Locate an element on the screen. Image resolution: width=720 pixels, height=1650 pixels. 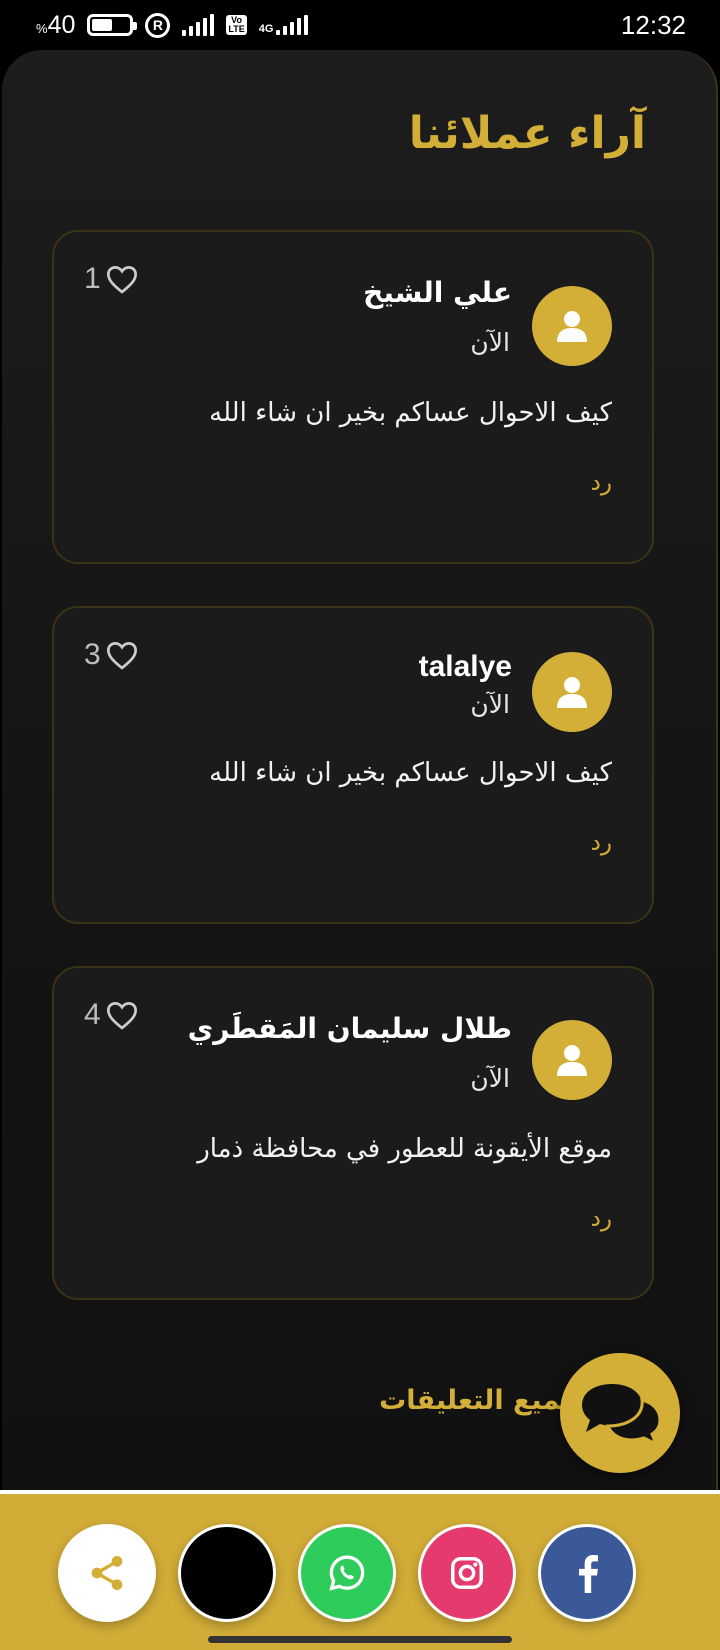
comment-author: طلال سليمان المَقطَري is located at coordinates (349, 1028).